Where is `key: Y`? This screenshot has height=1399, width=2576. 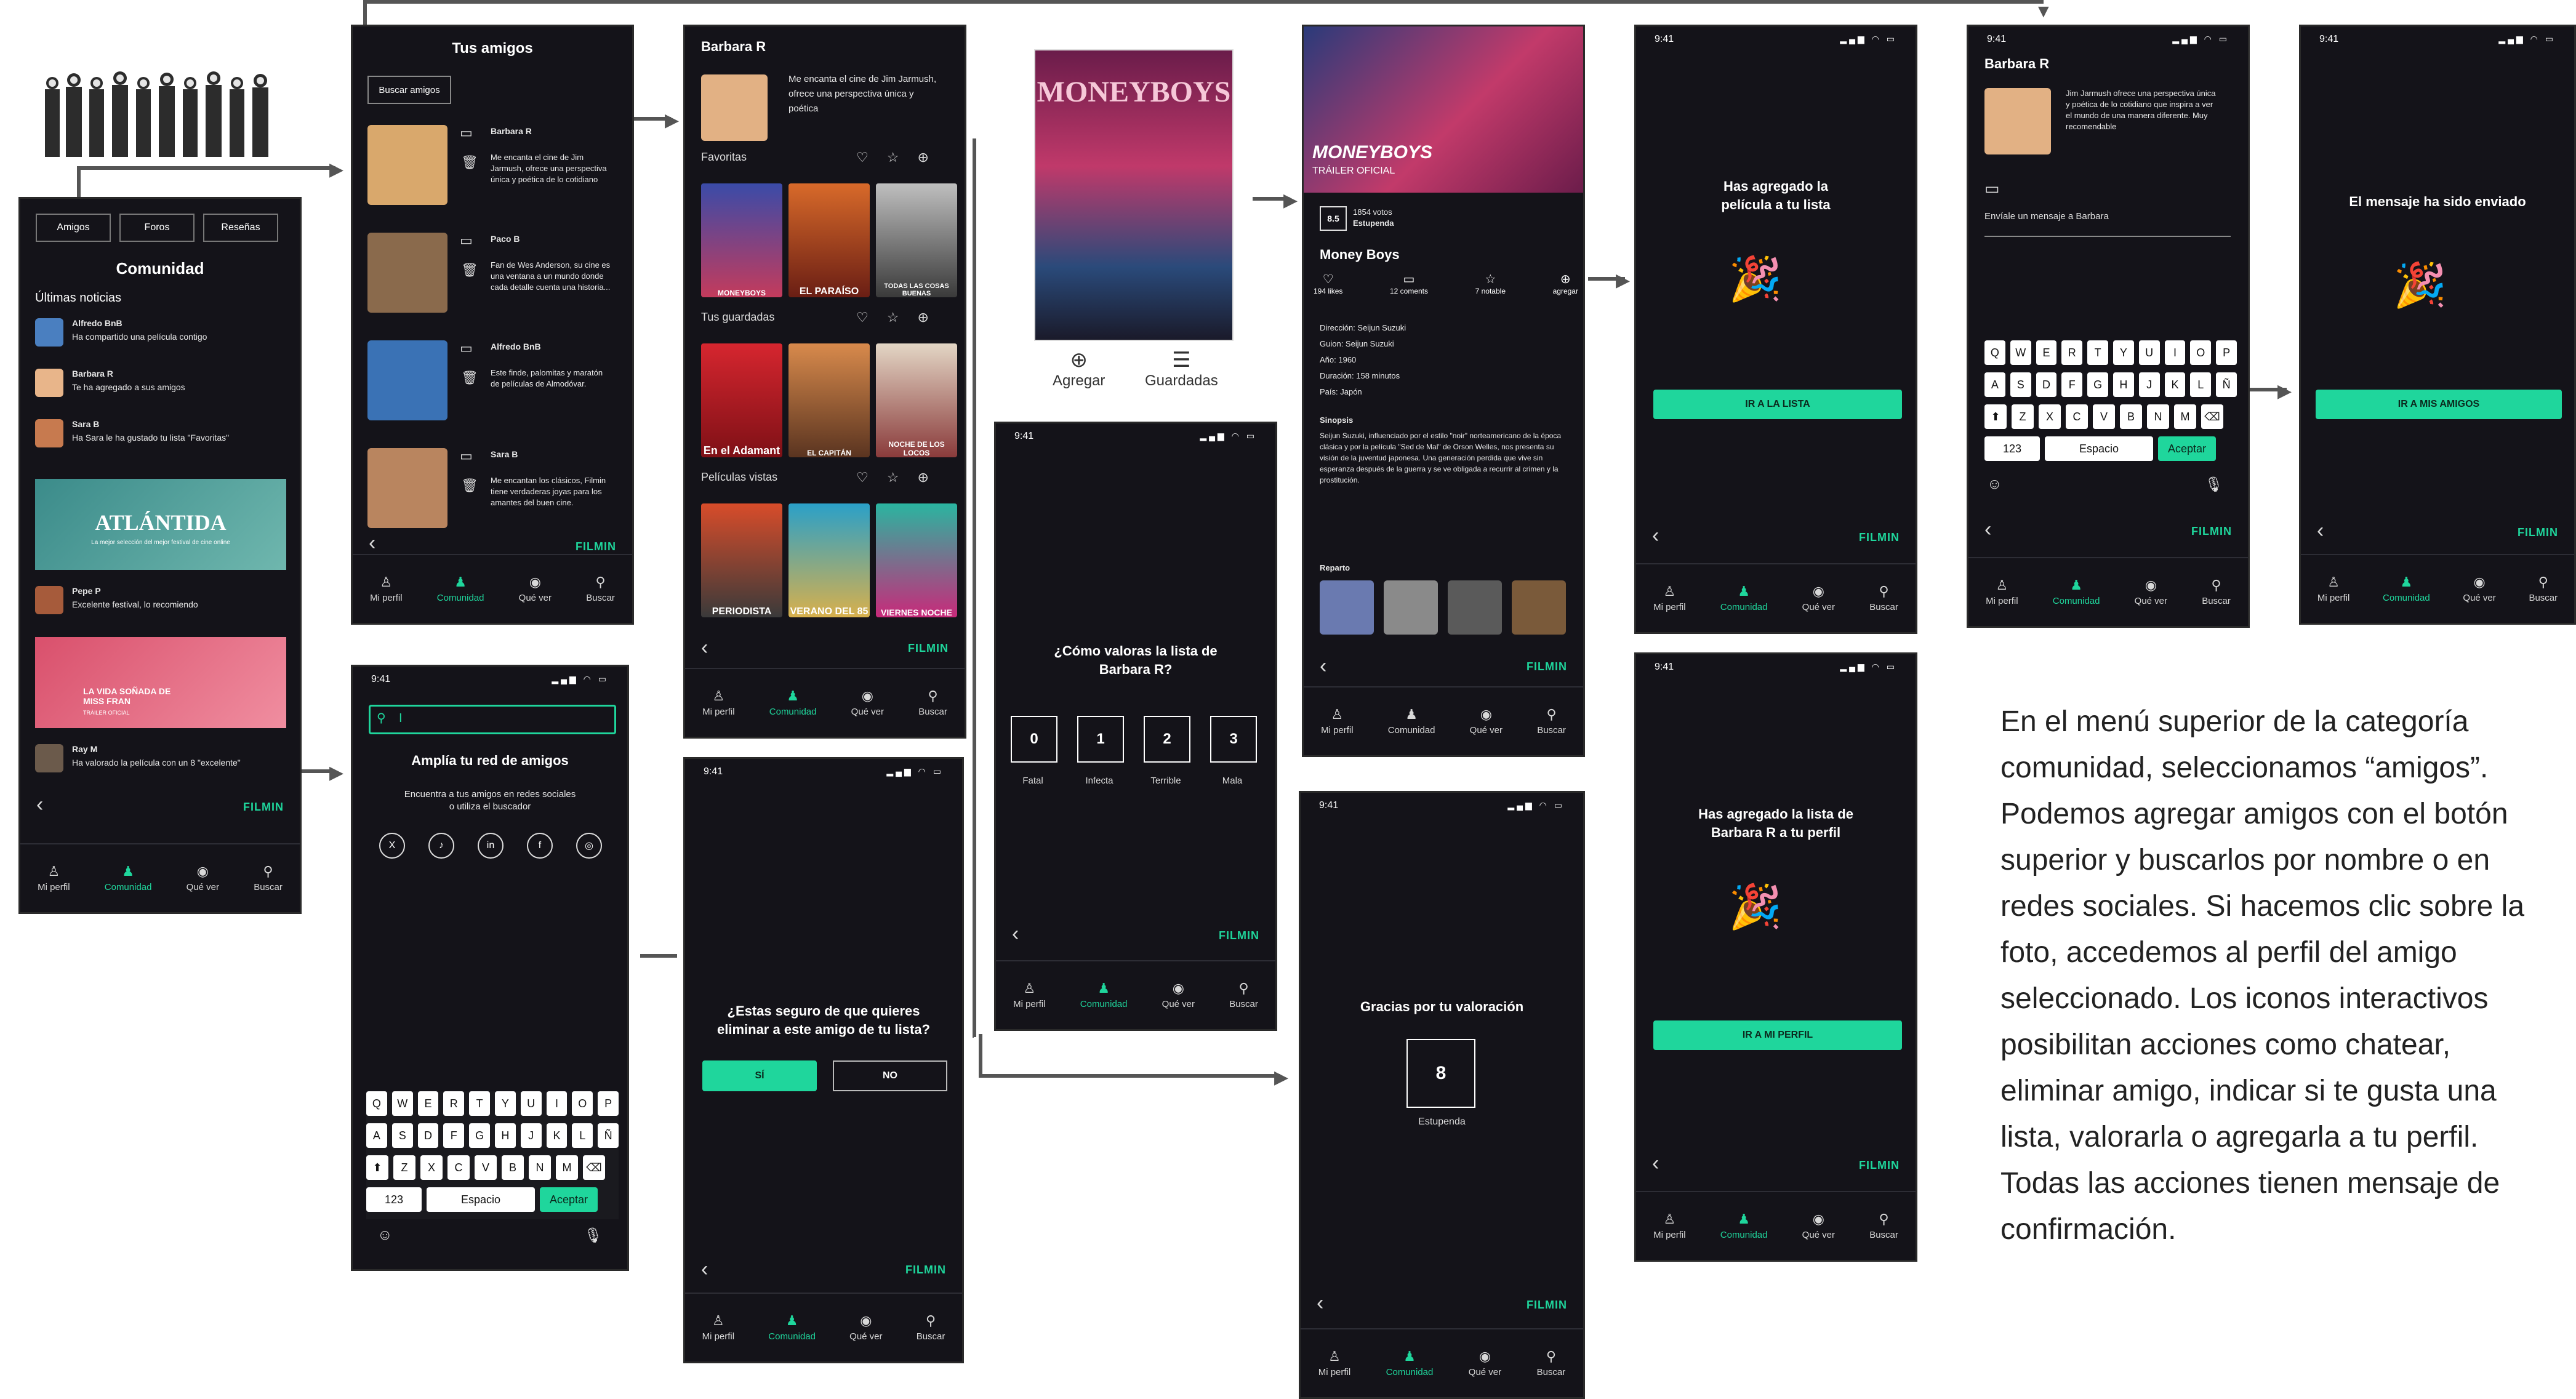
key: Y is located at coordinates (2123, 352).